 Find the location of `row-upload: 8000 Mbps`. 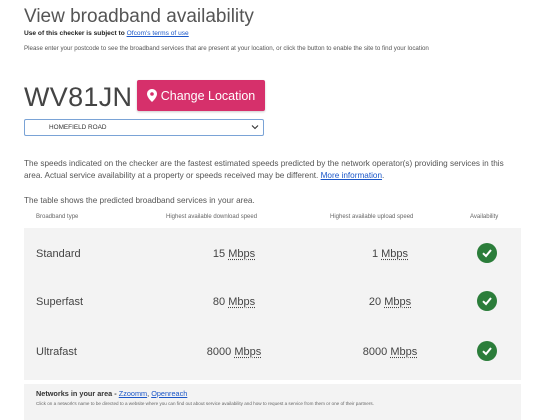

row-upload: 8000 Mbps is located at coordinates (390, 352).